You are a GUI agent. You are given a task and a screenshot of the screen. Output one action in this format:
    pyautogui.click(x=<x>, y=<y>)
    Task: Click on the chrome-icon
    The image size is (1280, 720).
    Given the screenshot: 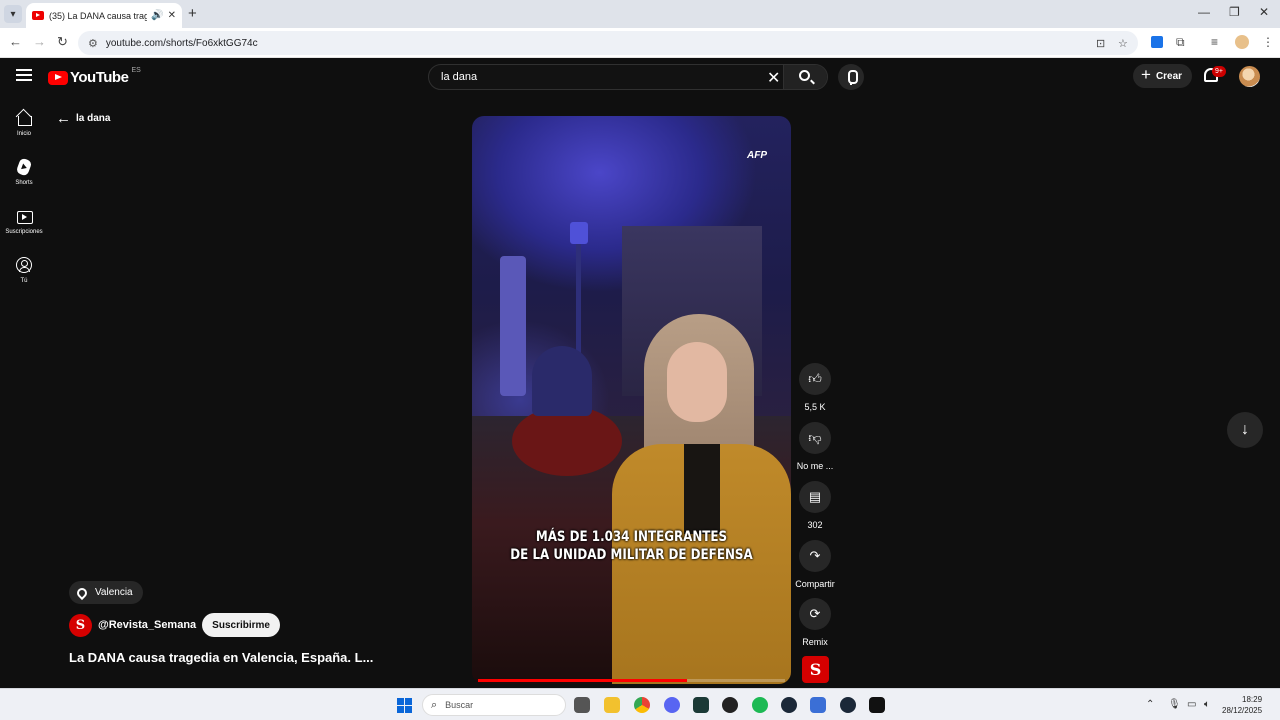 What is the action you would take?
    pyautogui.click(x=642, y=705)
    